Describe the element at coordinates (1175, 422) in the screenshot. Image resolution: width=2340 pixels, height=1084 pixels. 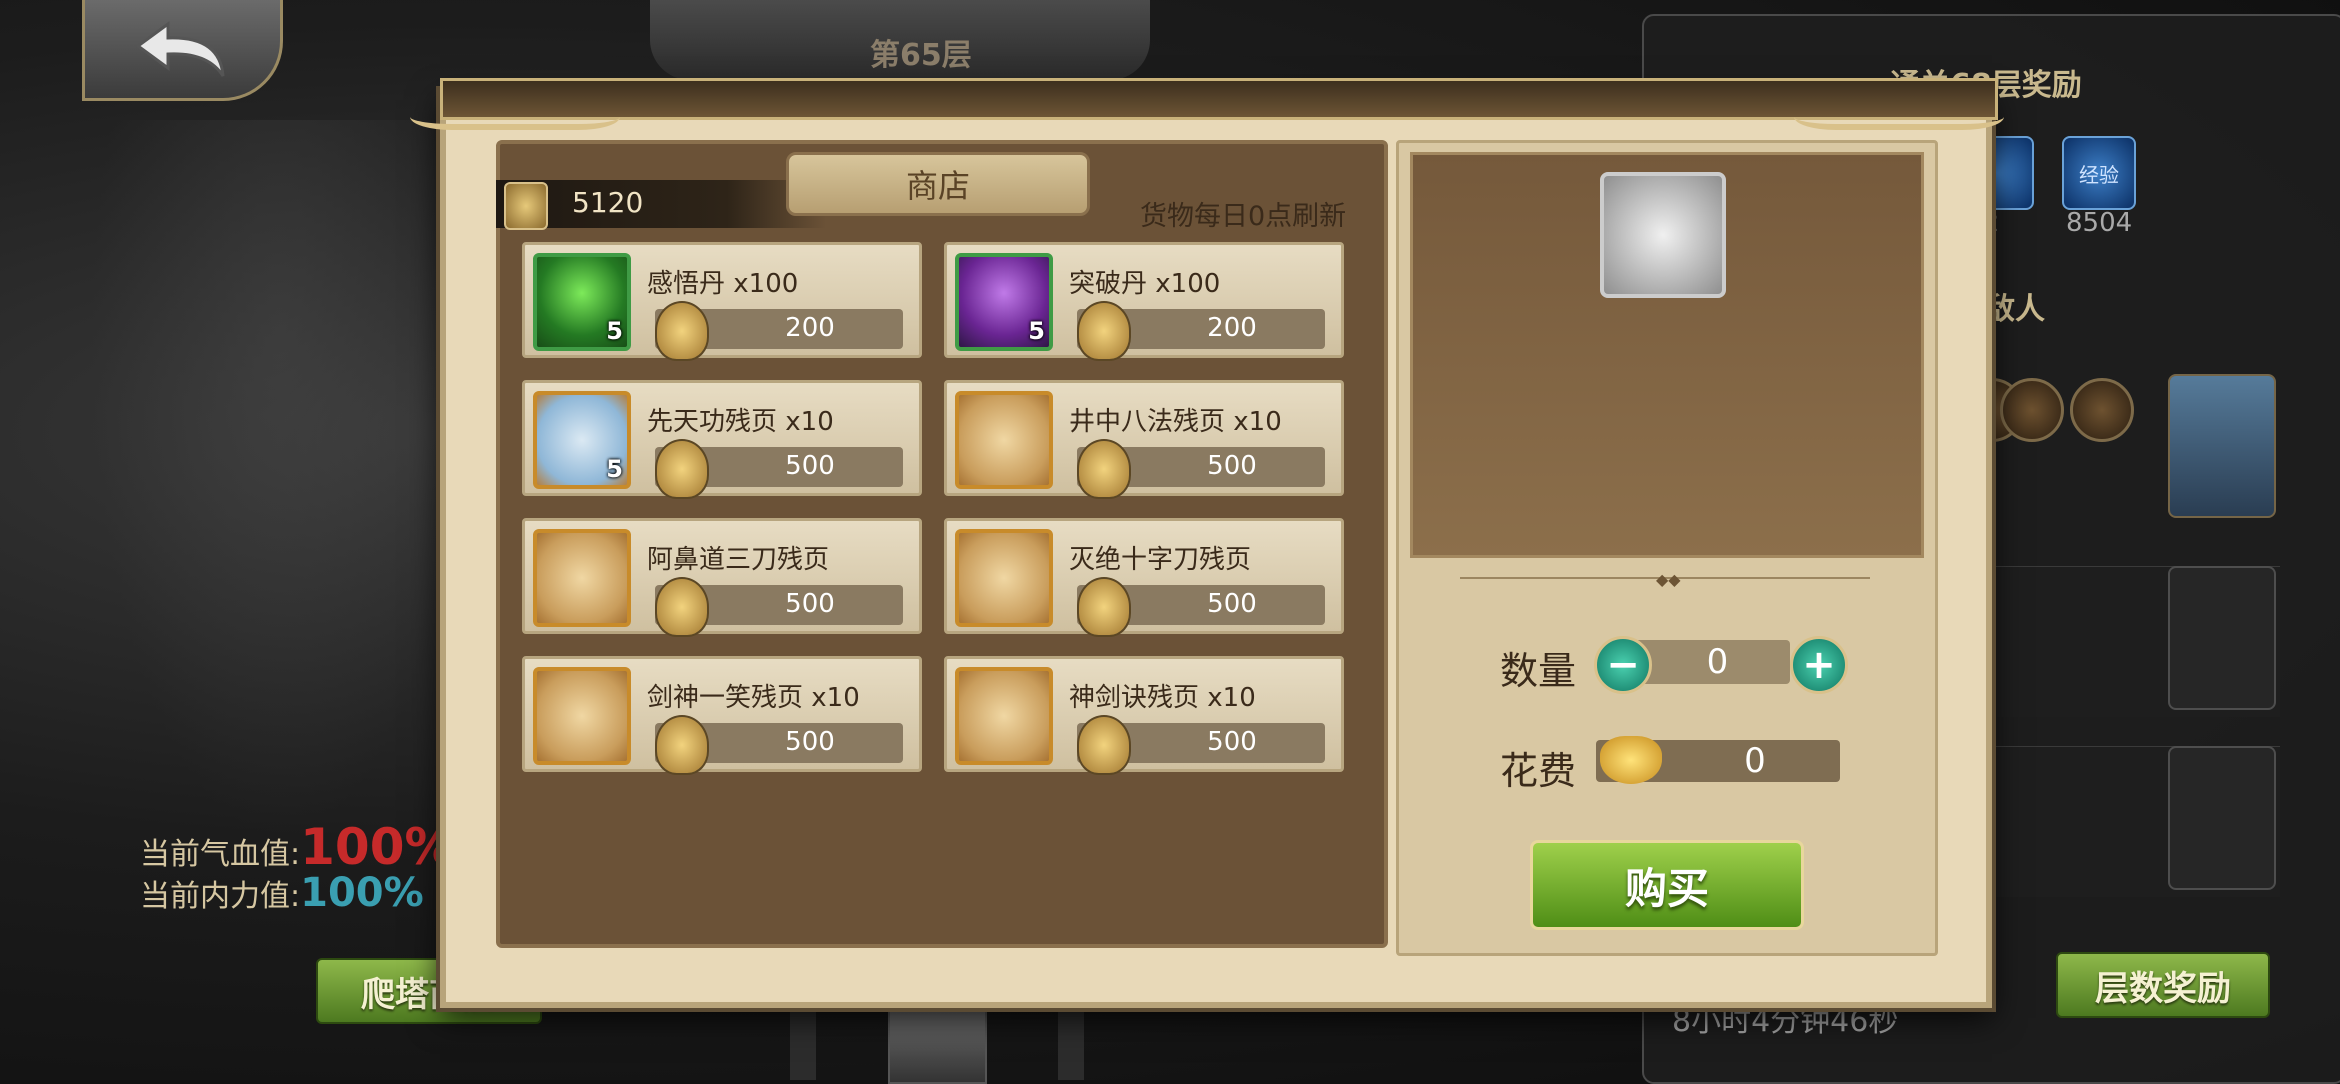
I see `item-name: 井中八法残页 x10` at that location.